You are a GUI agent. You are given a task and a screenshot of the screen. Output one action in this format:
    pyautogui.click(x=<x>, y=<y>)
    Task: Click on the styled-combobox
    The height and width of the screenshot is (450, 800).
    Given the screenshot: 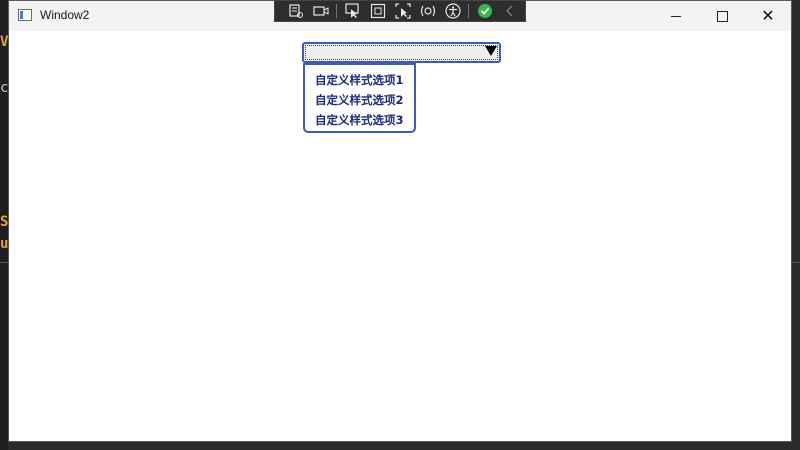 What is the action you would take?
    pyautogui.click(x=401, y=52)
    